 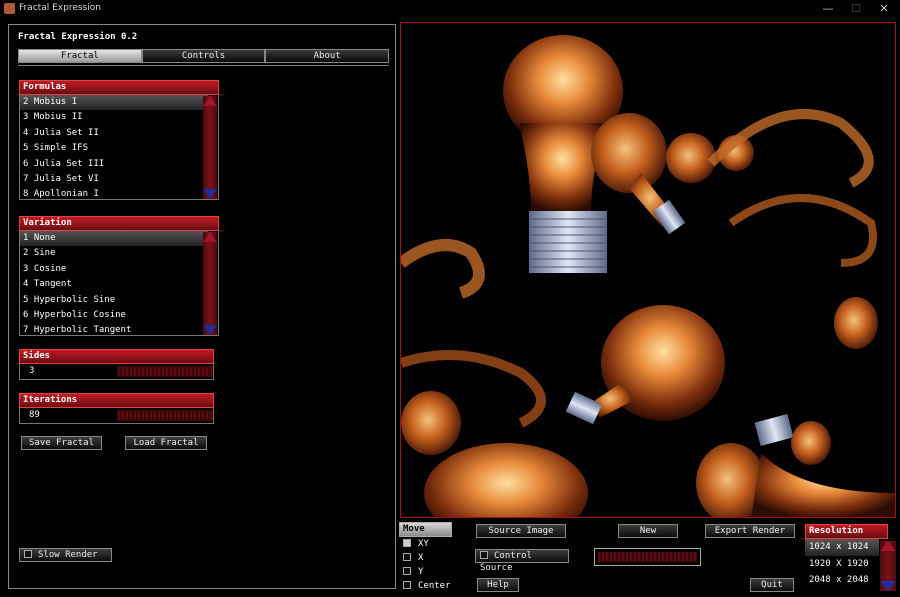 I want to click on list-item: 1920 X 1920, so click(x=842, y=564).